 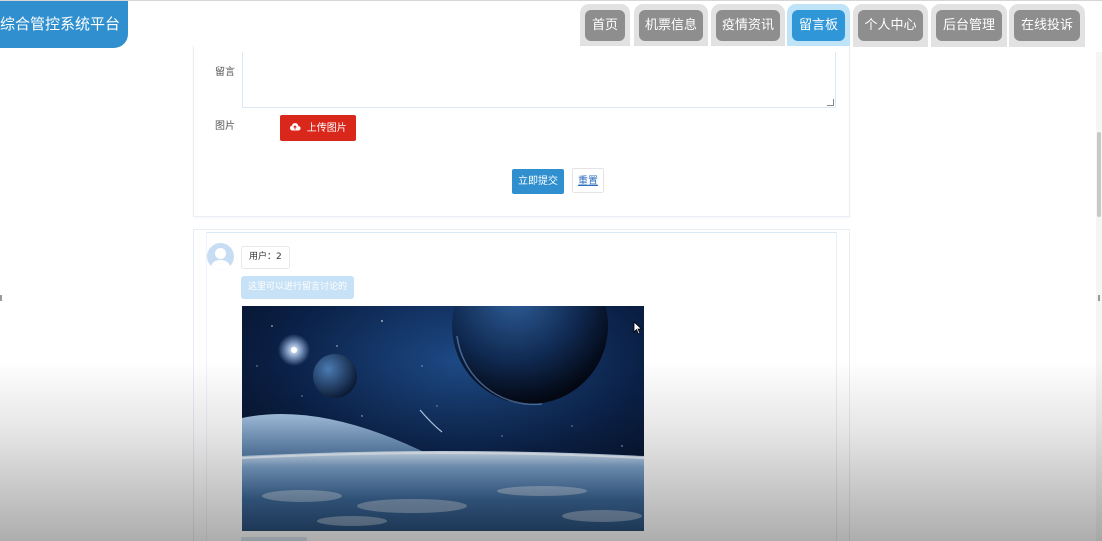 What do you see at coordinates (297, 127) in the screenshot?
I see `cloud-upload-icon` at bounding box center [297, 127].